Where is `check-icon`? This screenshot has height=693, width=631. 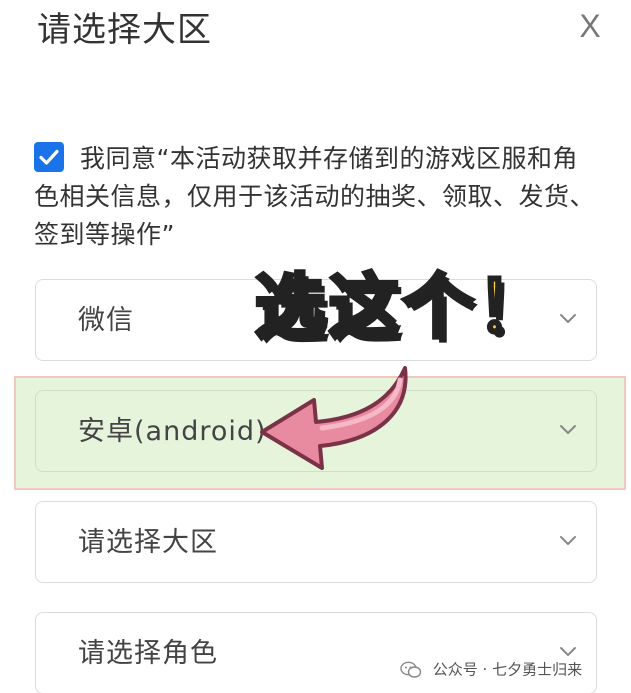
check-icon is located at coordinates (49, 157).